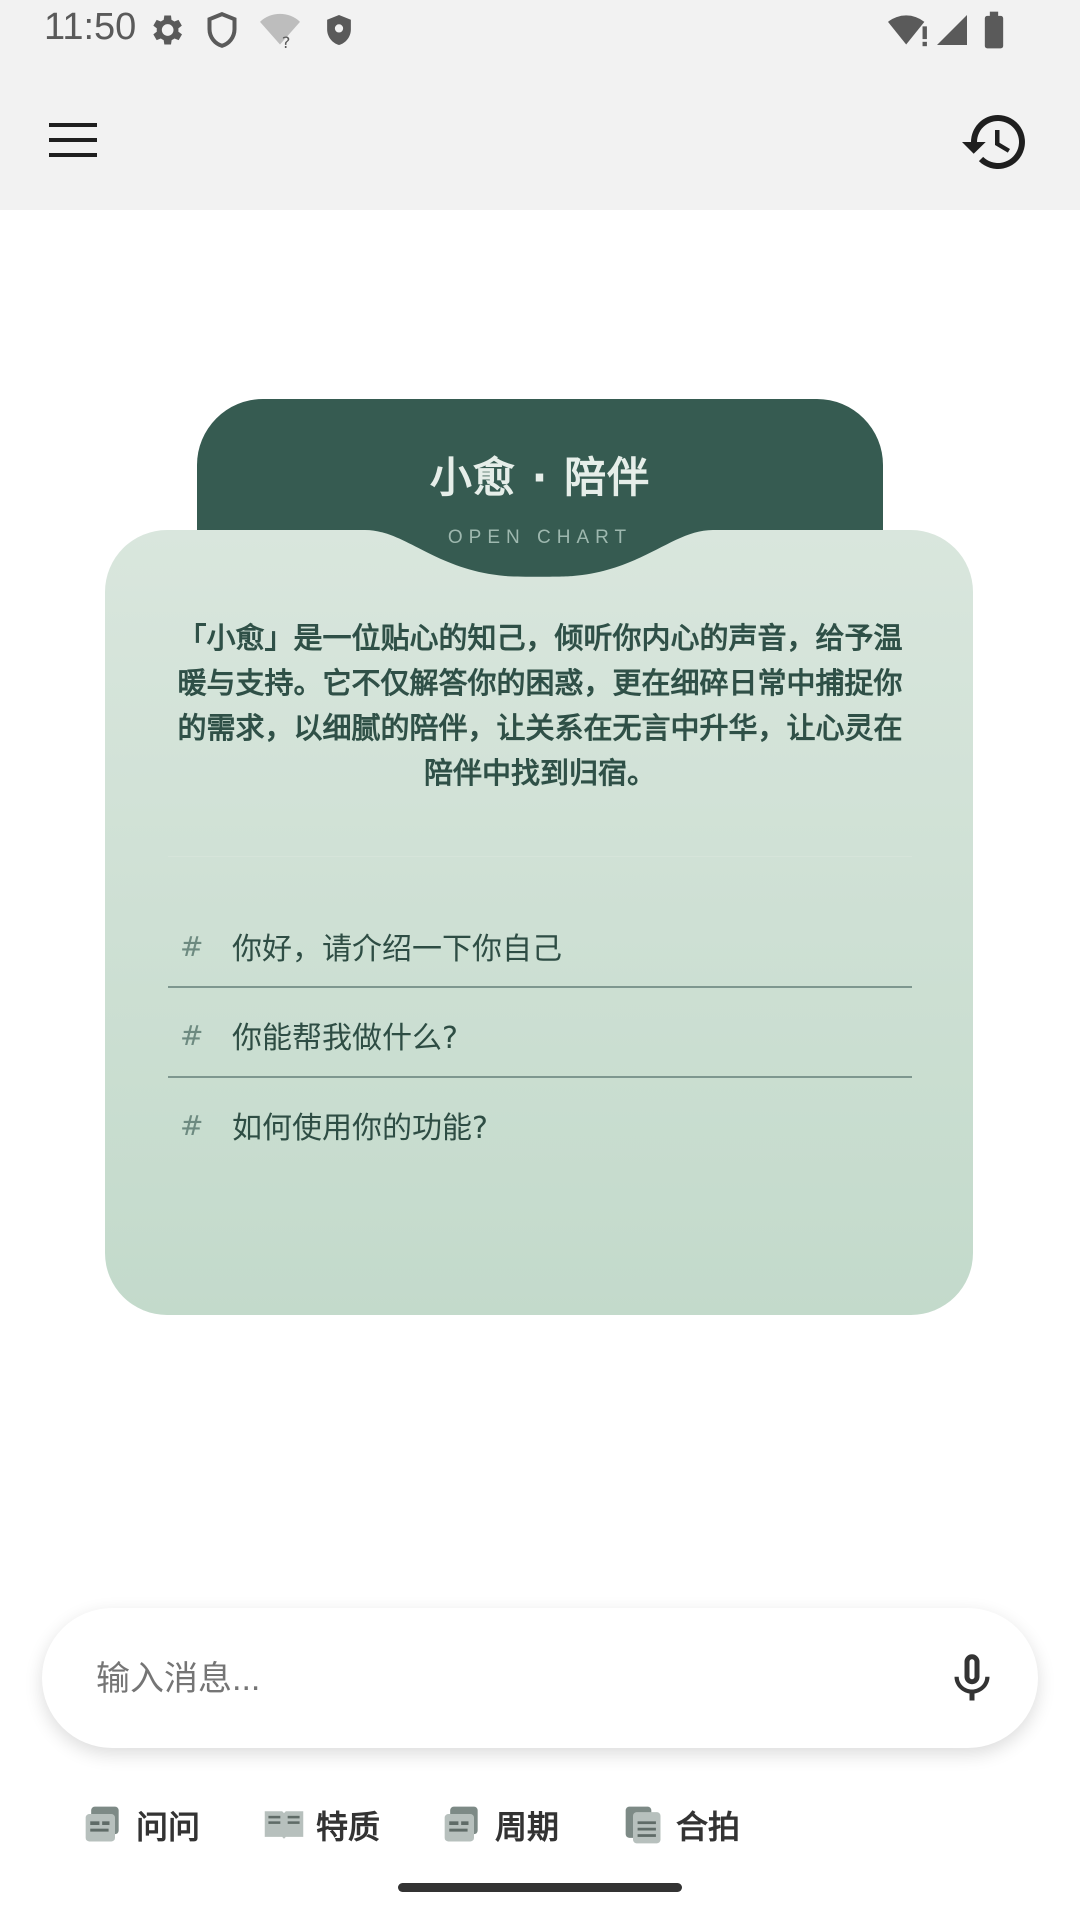  Describe the element at coordinates (540, 537) in the screenshot. I see `card-subtitle: OPEN CHART` at that location.